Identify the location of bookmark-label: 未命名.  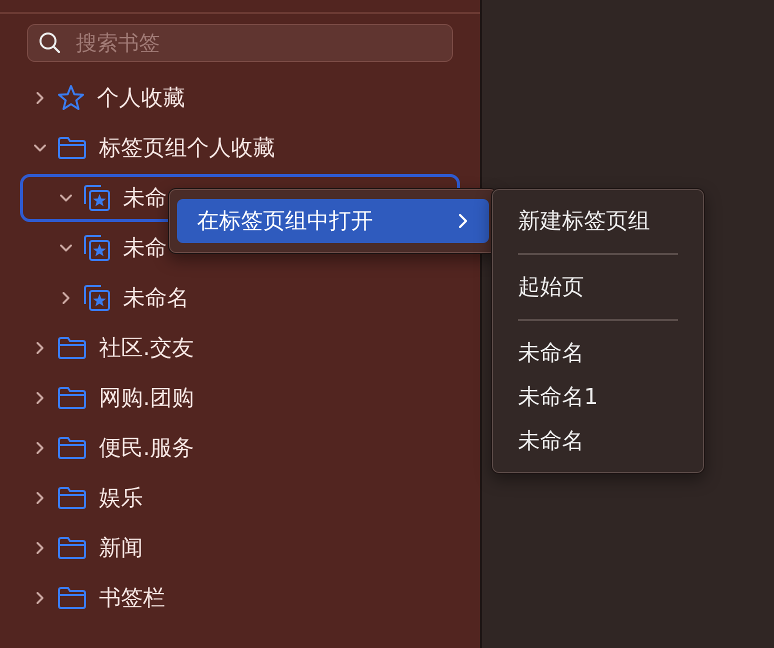
(156, 299).